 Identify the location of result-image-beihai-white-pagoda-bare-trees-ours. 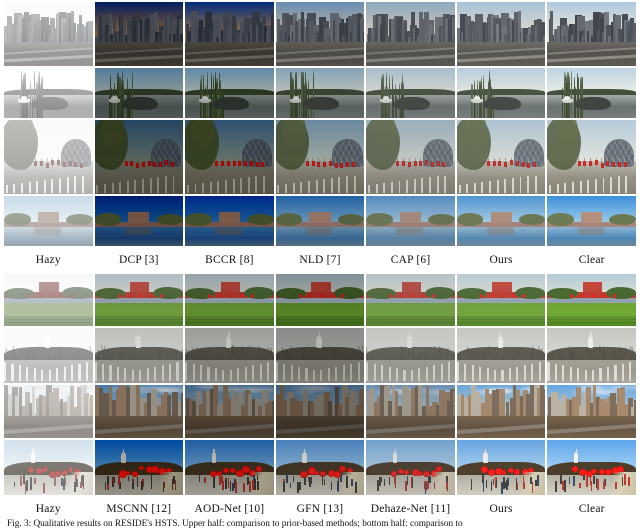
(501, 355).